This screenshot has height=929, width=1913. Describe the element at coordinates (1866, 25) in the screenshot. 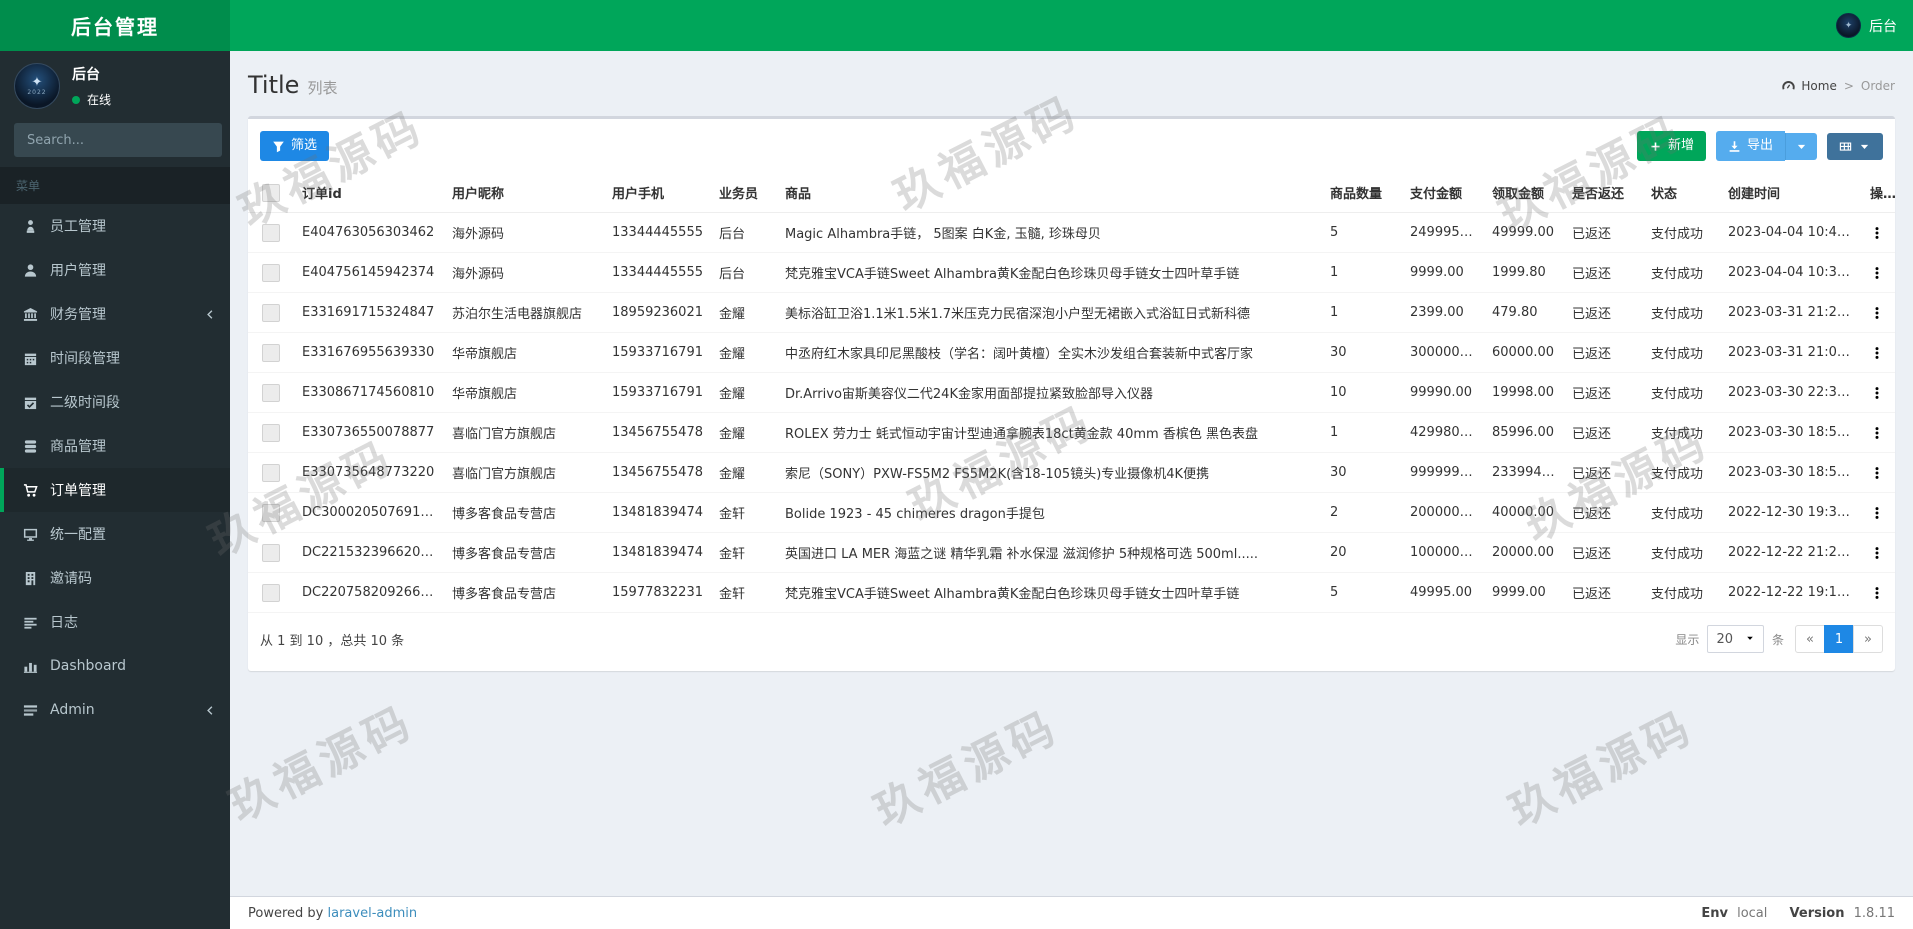

I see `nav-user-menu: ✦ 后台` at that location.